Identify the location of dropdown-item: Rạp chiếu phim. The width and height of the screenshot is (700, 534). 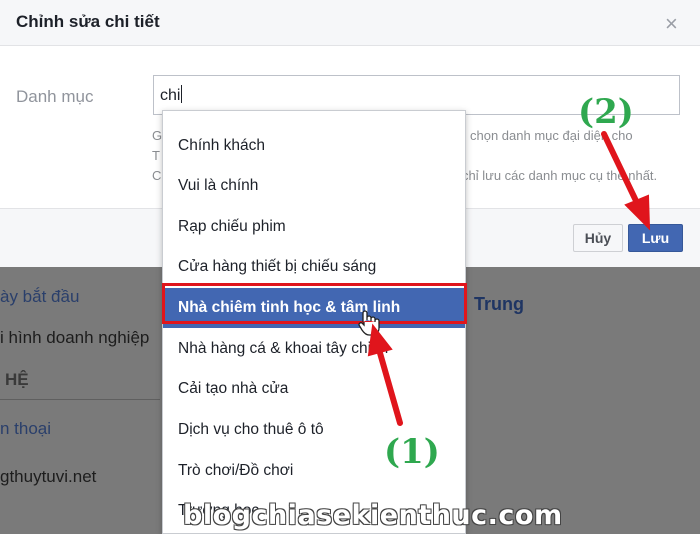
(314, 227).